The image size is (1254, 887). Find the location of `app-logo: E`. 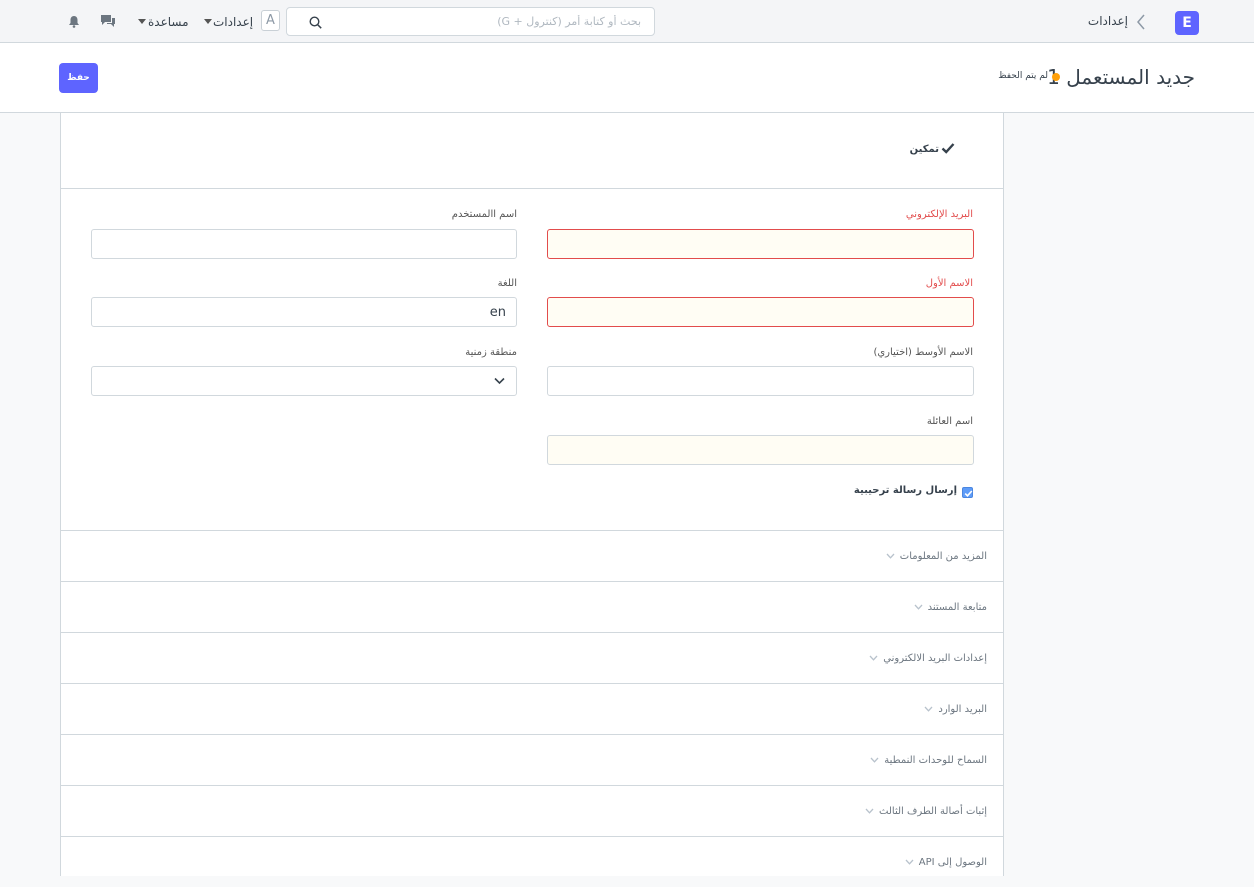

app-logo: E is located at coordinates (1187, 23).